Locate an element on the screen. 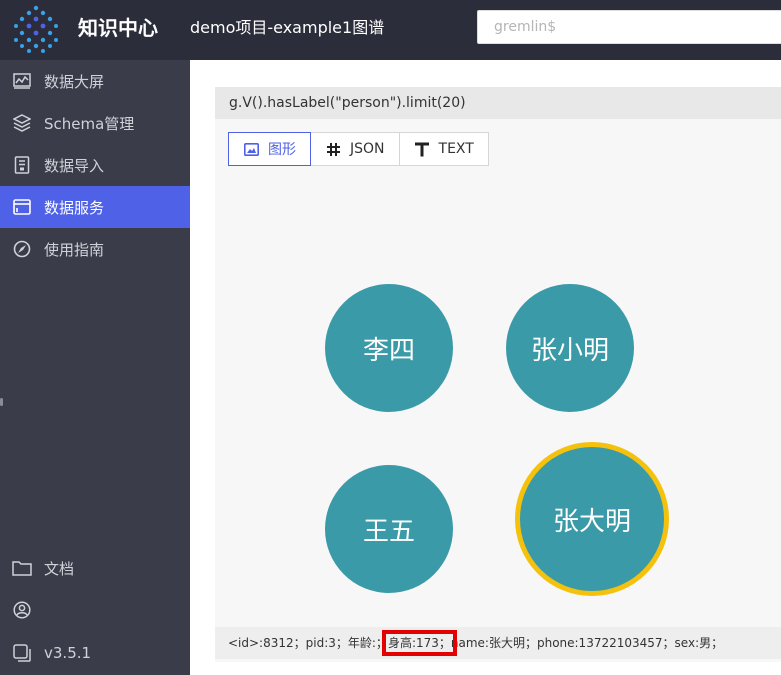 The height and width of the screenshot is (675, 781). graph-node: 李四 is located at coordinates (389, 348).